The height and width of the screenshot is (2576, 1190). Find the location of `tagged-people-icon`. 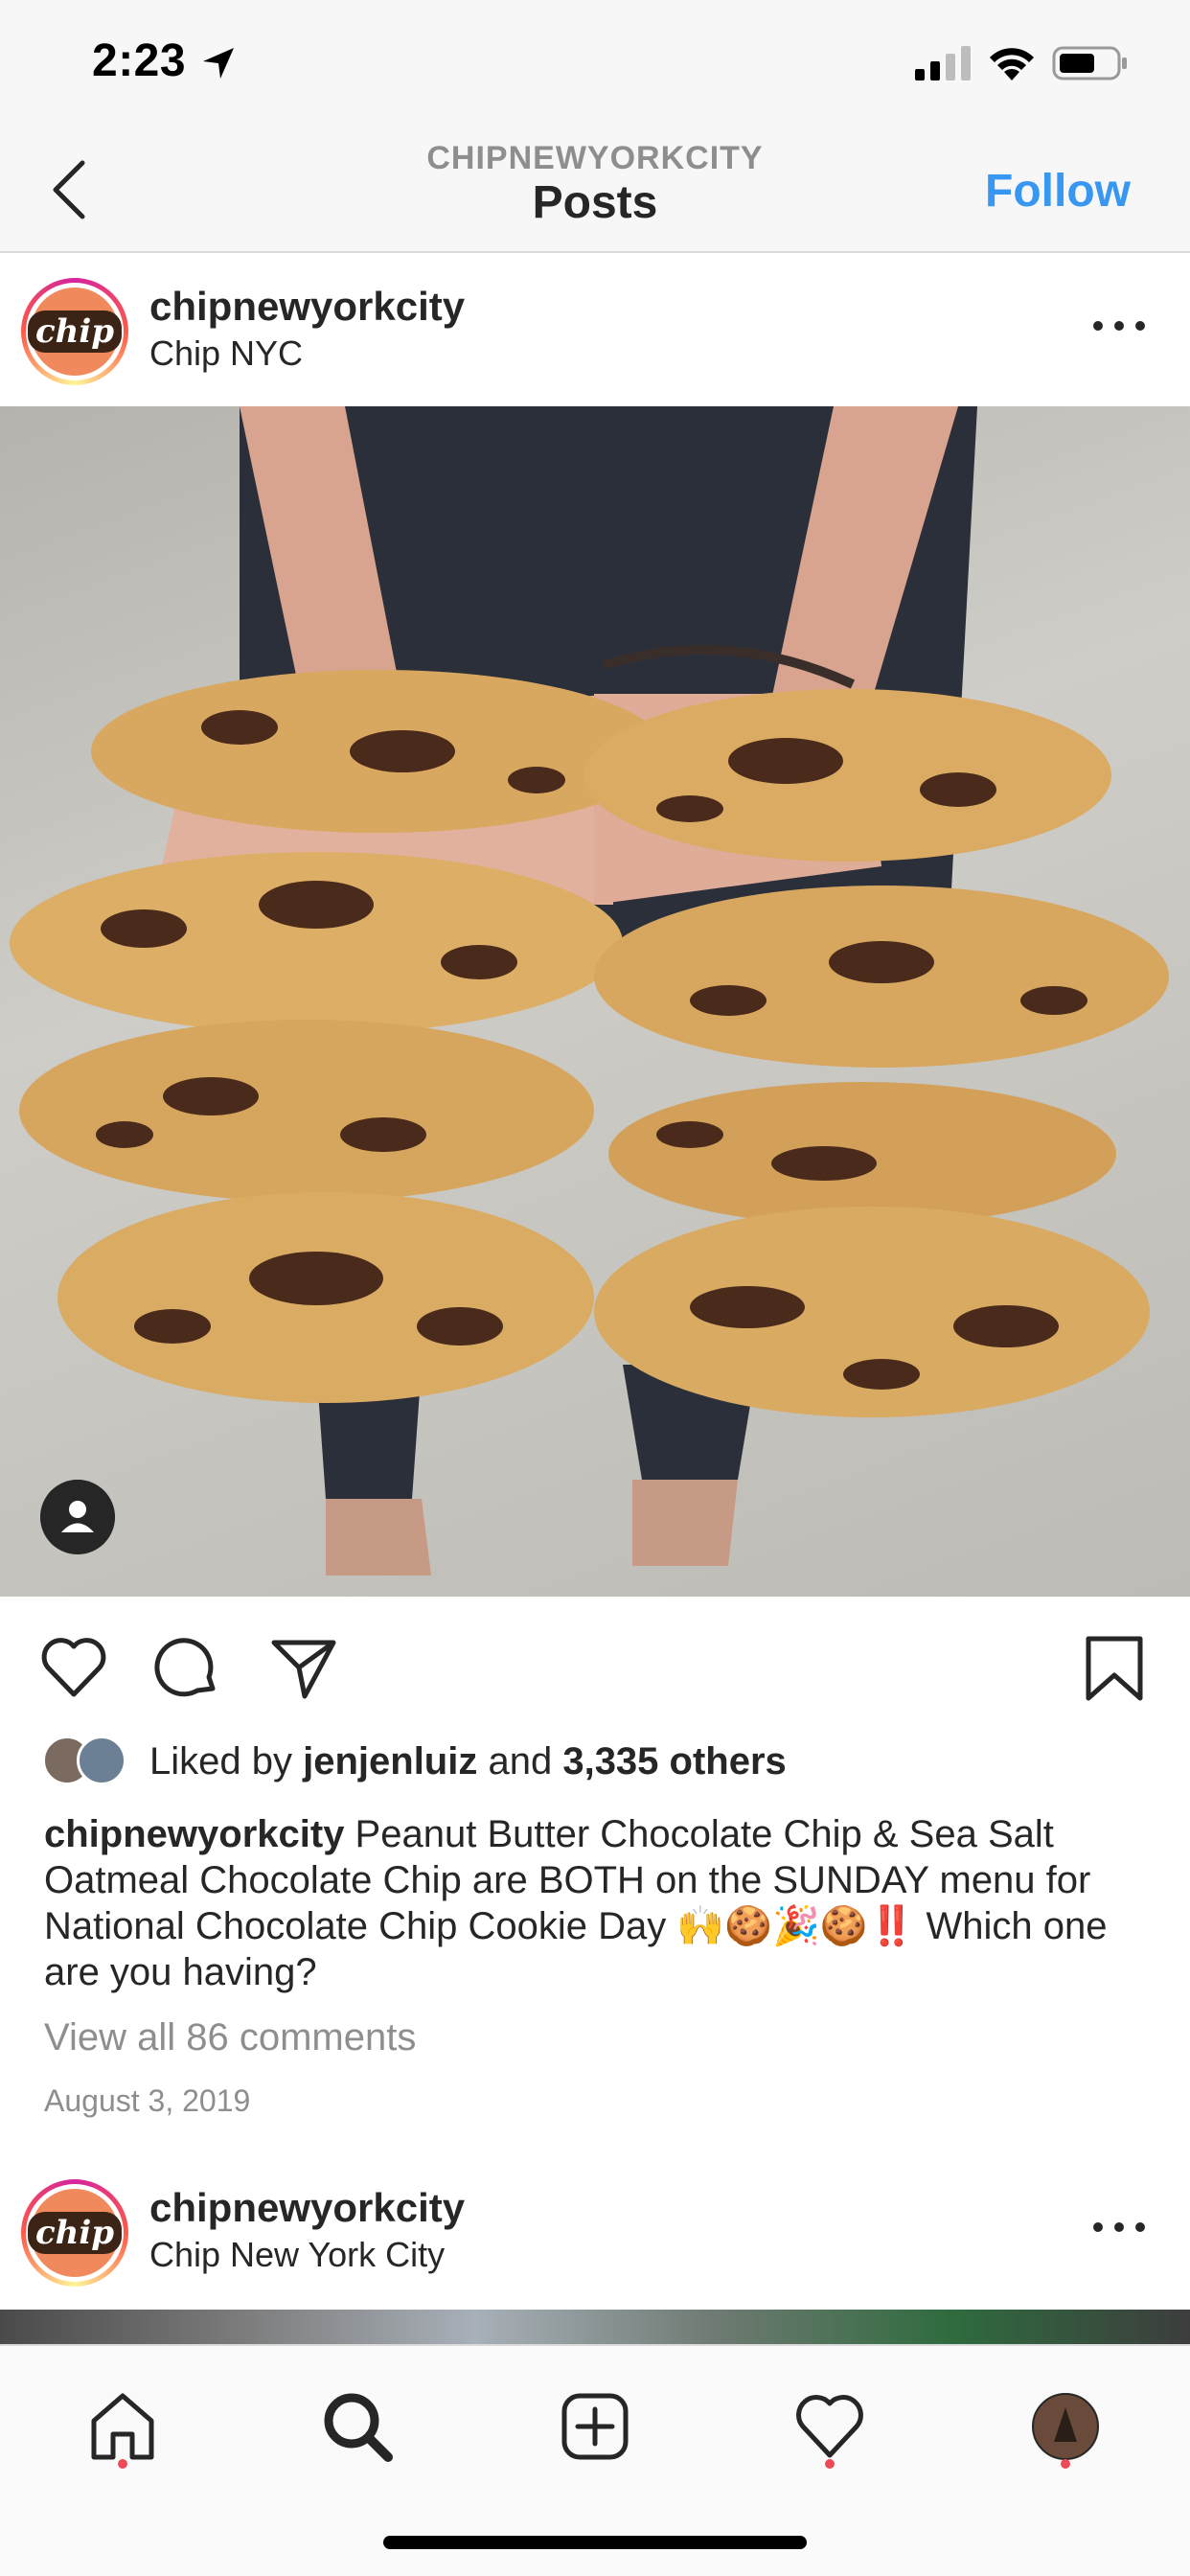

tagged-people-icon is located at coordinates (78, 1517).